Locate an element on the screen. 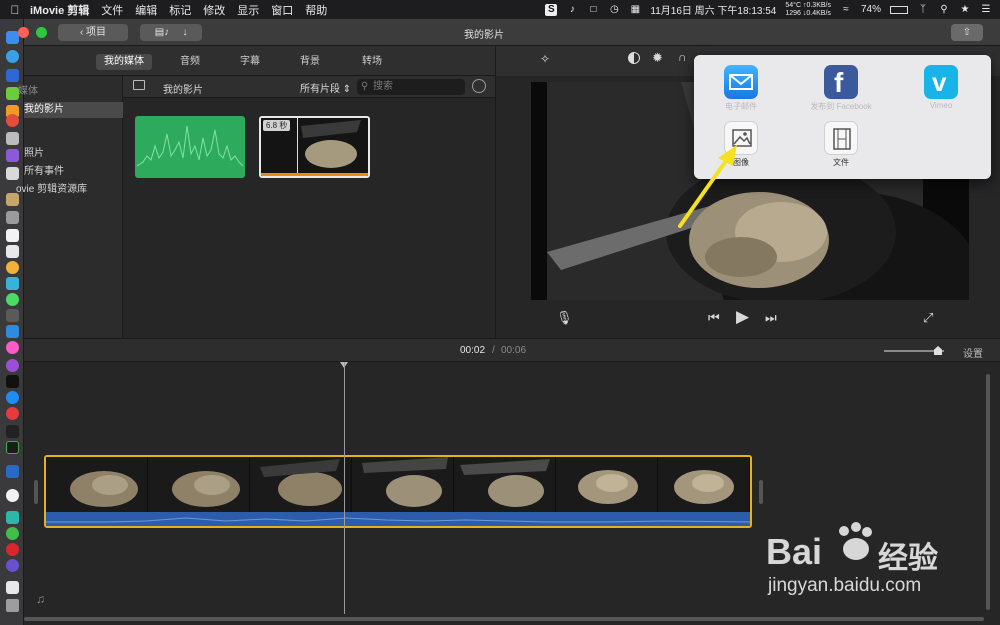 The image size is (1000, 625). baidu-watermark: Bai 经验 jingyan.baidu.com is located at coordinates (876, 560).